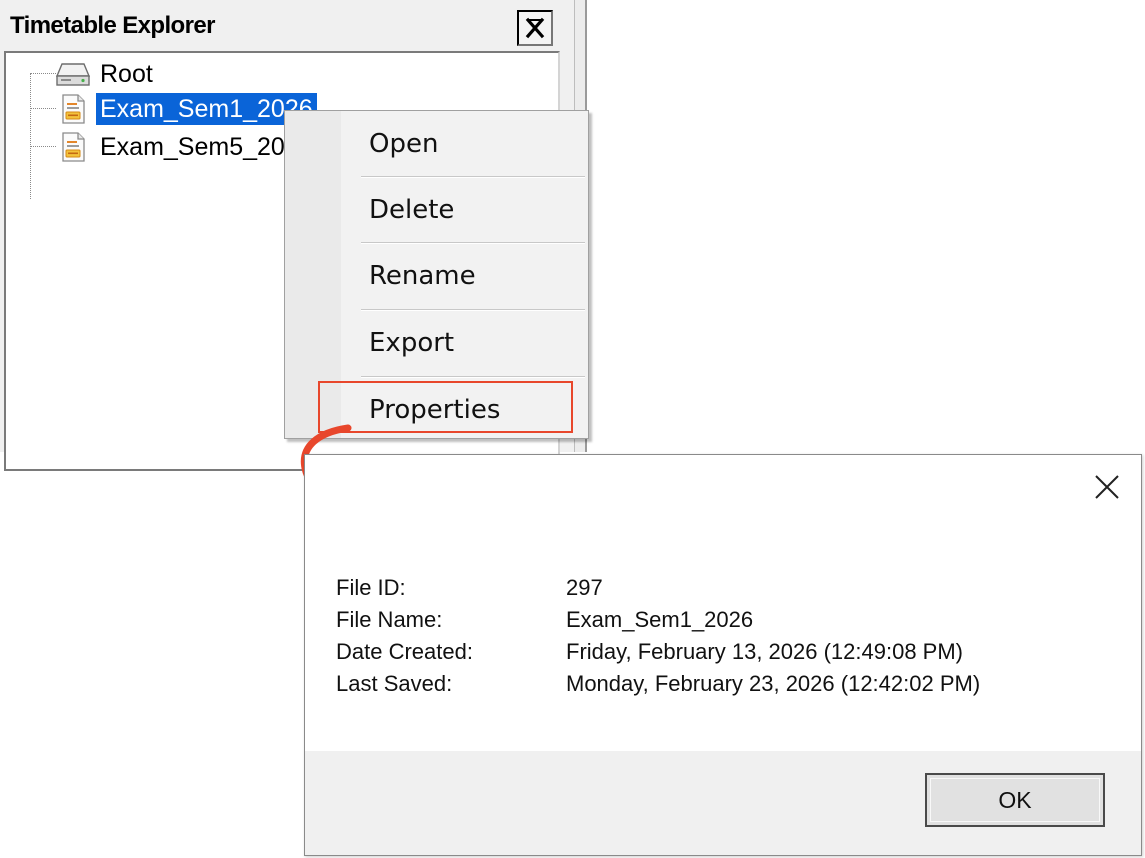 This screenshot has width=1145, height=858. I want to click on tree-node-exam-sem1: Exam_Sem1_2026, so click(186, 109).